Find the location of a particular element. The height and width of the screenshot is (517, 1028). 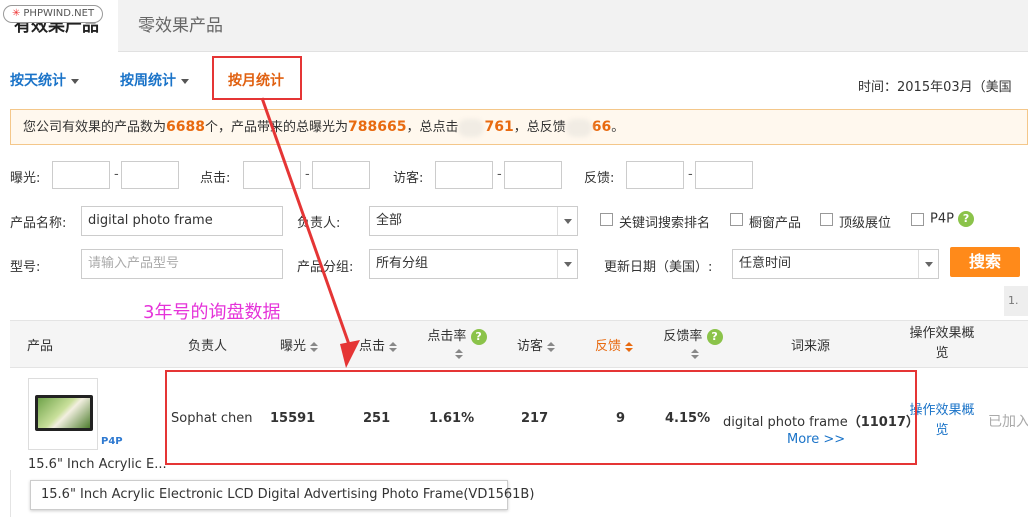

watermark: ✳ PHPWIND.NET is located at coordinates (53, 14).